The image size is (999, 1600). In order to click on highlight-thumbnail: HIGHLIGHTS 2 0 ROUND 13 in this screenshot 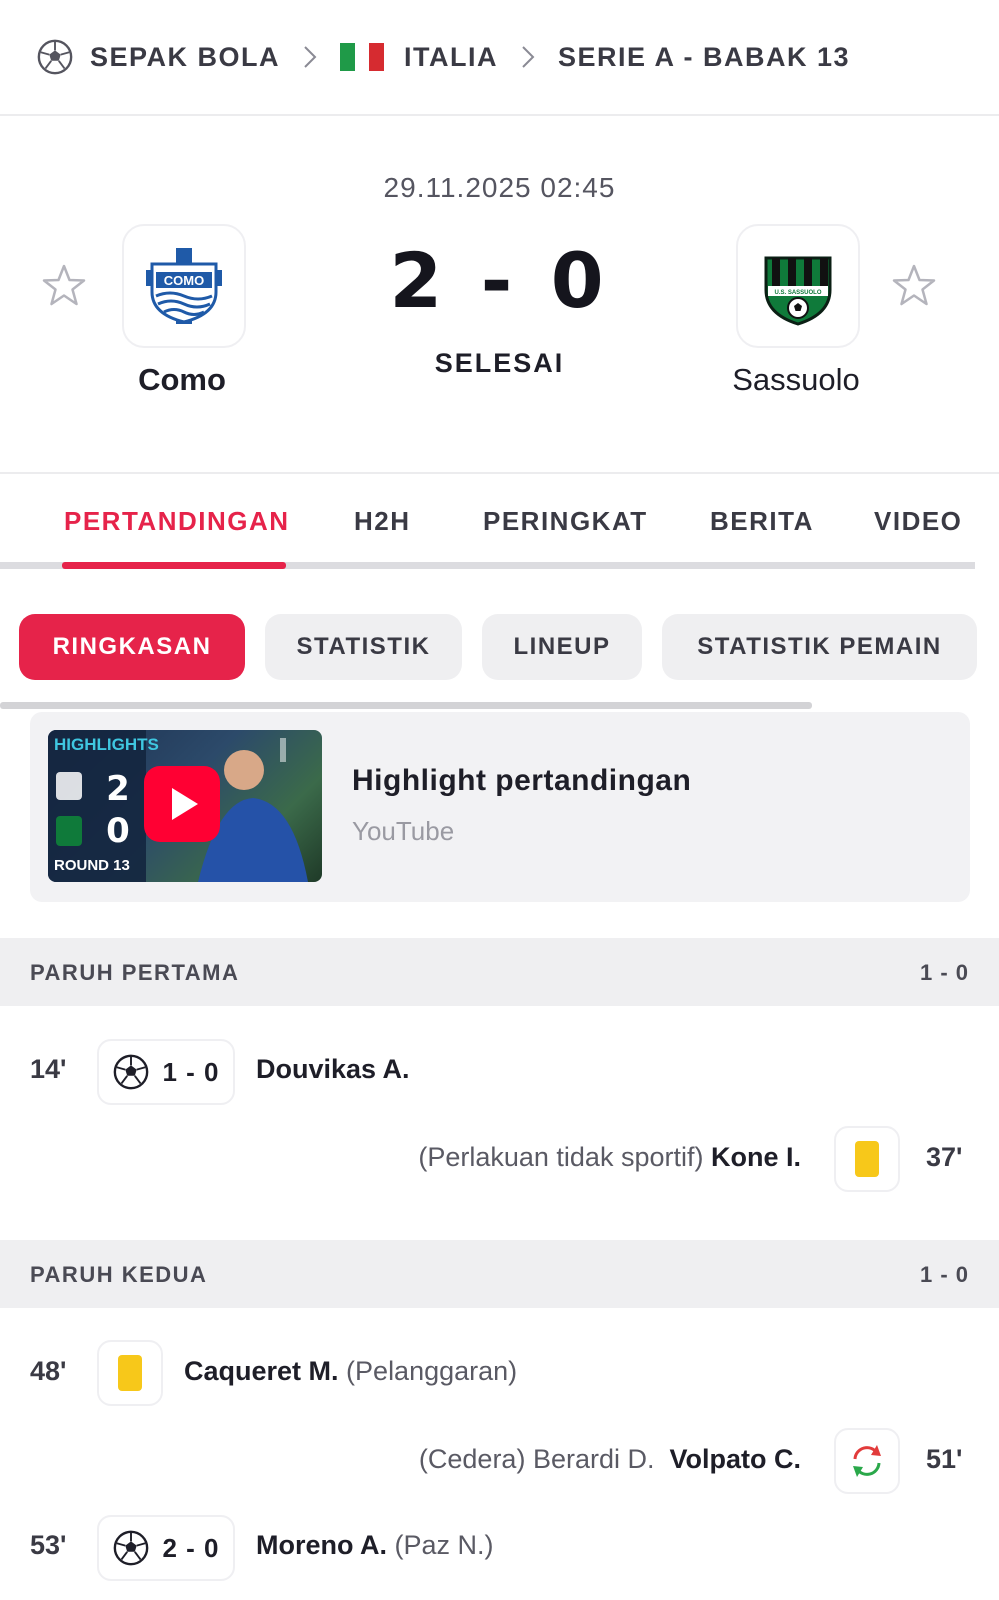, I will do `click(185, 806)`.